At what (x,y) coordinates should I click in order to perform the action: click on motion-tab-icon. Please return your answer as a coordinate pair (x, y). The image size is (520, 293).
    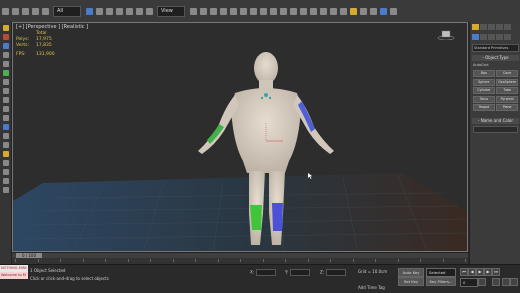
    Looking at the image, I should click on (499, 27).